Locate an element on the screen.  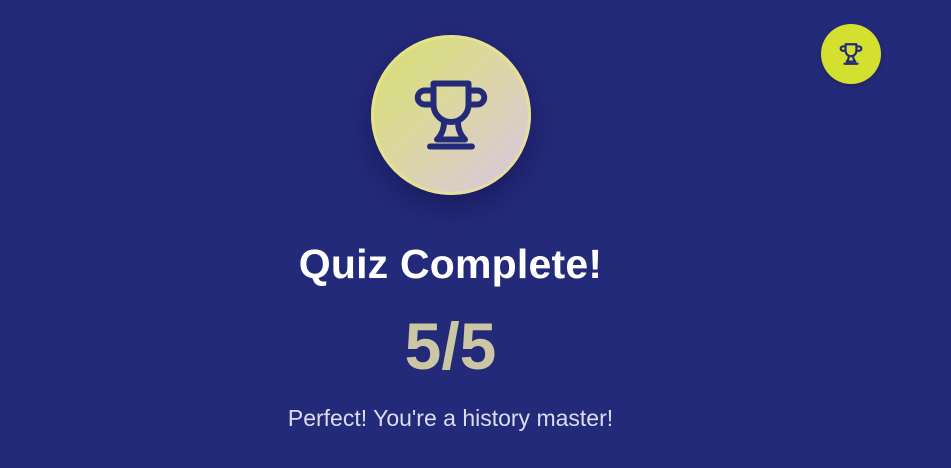
trophy-badge-button is located at coordinates (851, 54).